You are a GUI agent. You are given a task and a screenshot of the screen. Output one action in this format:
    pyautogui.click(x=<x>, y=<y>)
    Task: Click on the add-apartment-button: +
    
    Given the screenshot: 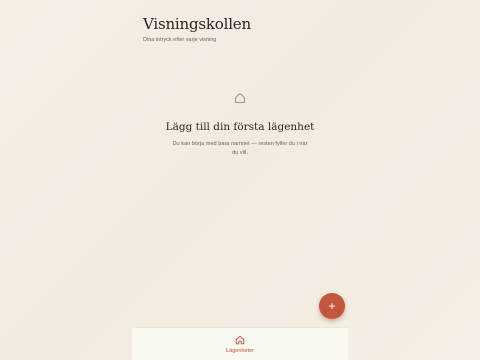 What is the action you would take?
    pyautogui.click(x=332, y=306)
    